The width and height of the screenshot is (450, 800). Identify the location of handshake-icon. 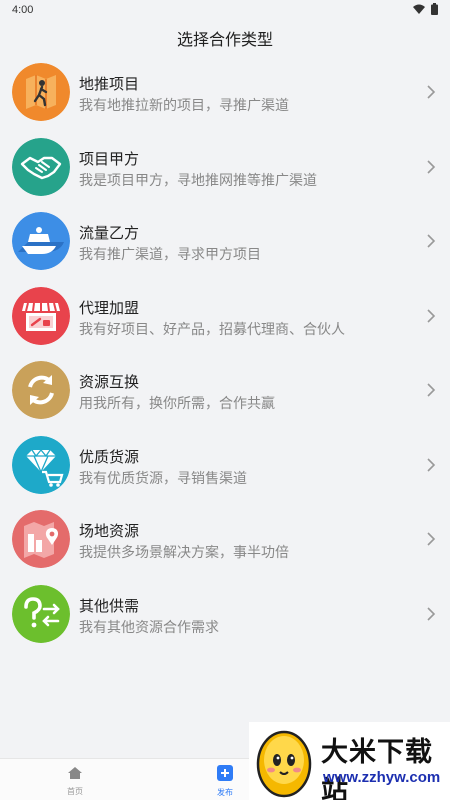
(41, 166).